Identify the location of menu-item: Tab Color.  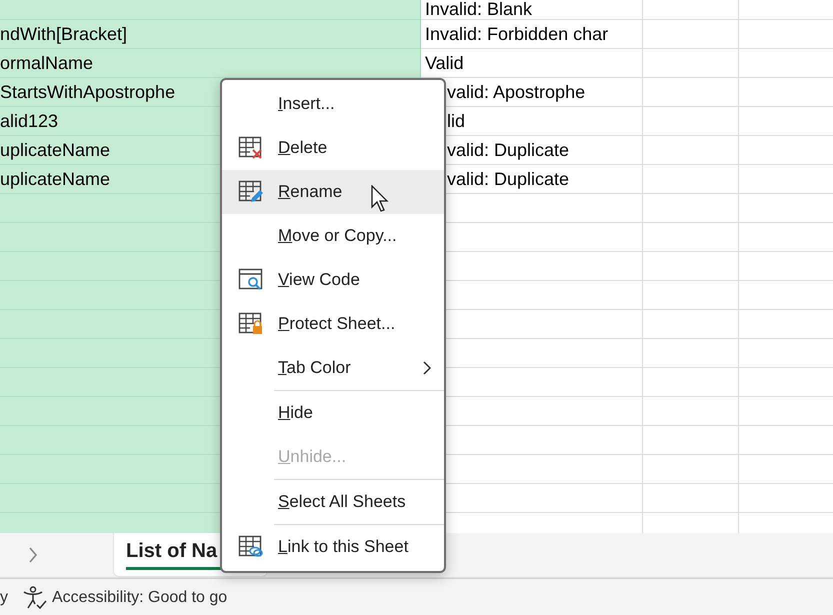
(333, 368).